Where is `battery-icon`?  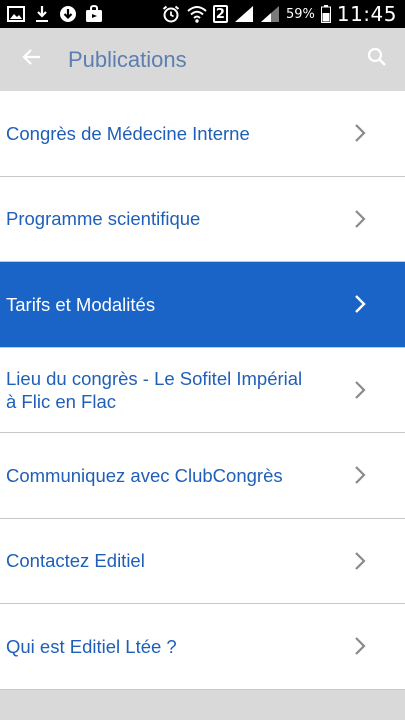 battery-icon is located at coordinates (325, 14).